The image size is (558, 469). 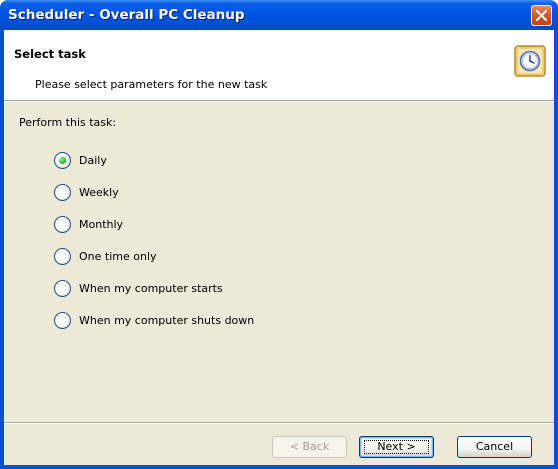 I want to click on title-bar: Scheduler - Overall PC Cleanup, so click(x=279, y=15).